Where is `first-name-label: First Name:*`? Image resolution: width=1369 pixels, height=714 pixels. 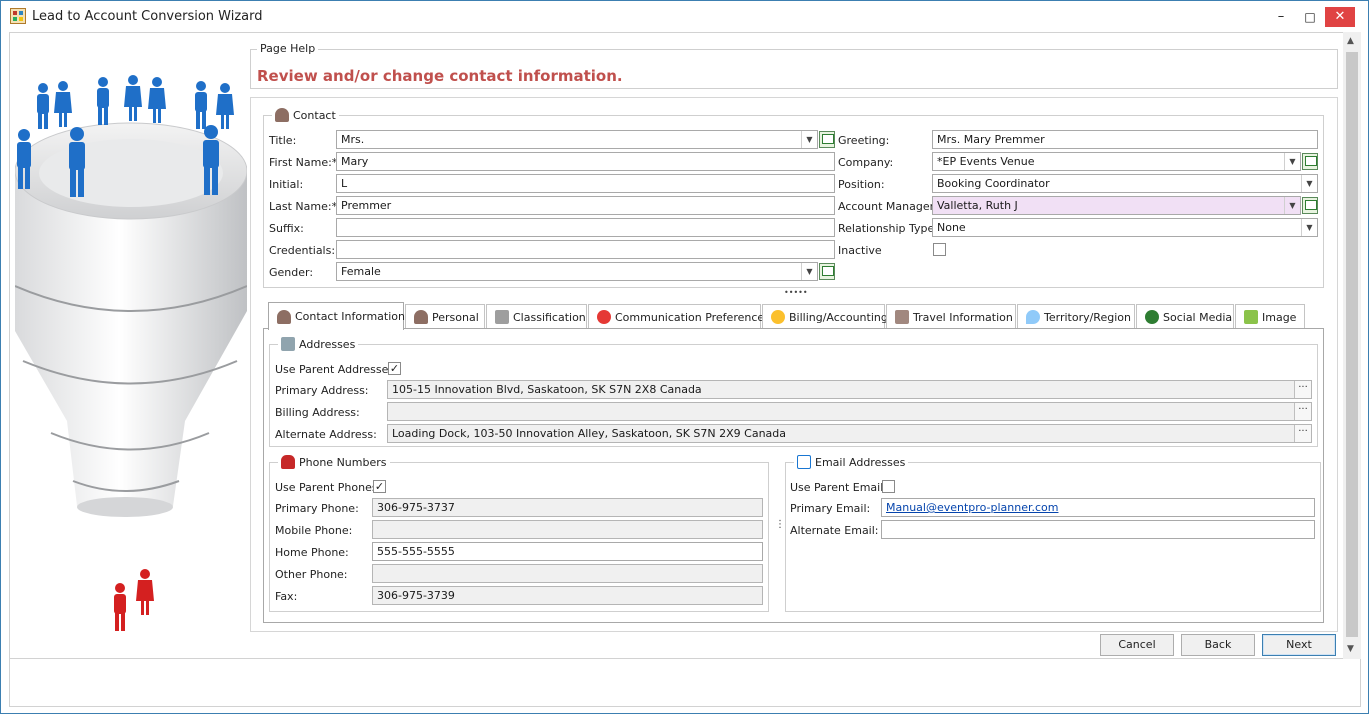 first-name-label: First Name:* is located at coordinates (303, 162).